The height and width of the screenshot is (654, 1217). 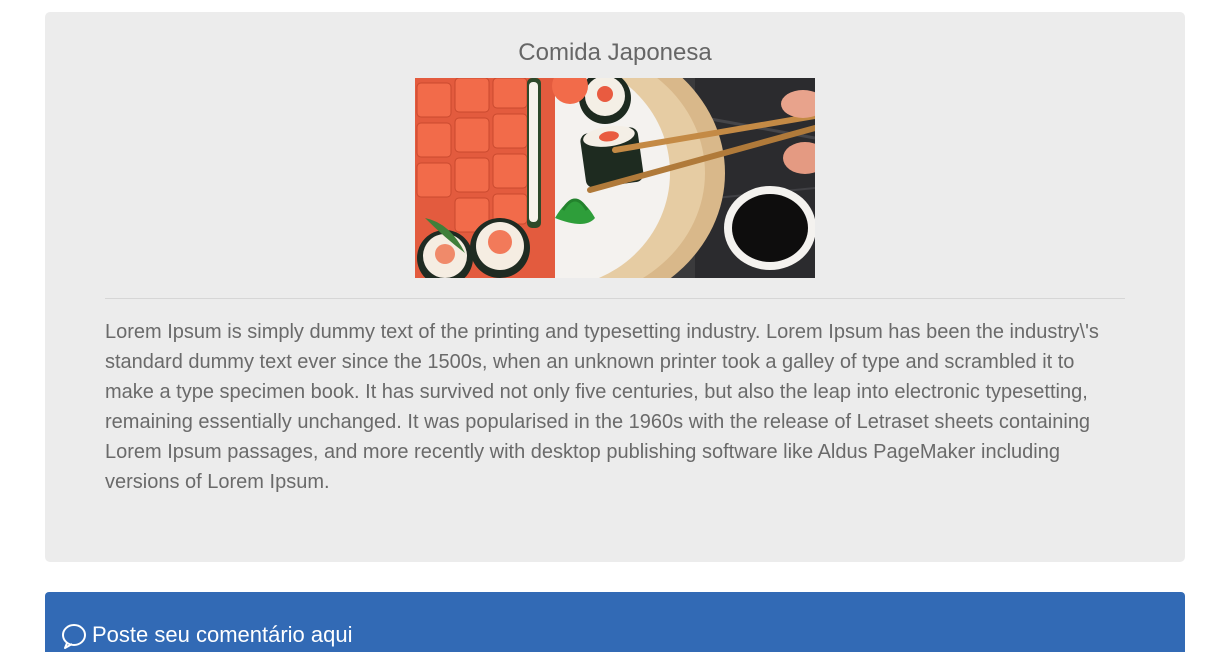 What do you see at coordinates (615, 52) in the screenshot?
I see `post-title: Comida Japonesa` at bounding box center [615, 52].